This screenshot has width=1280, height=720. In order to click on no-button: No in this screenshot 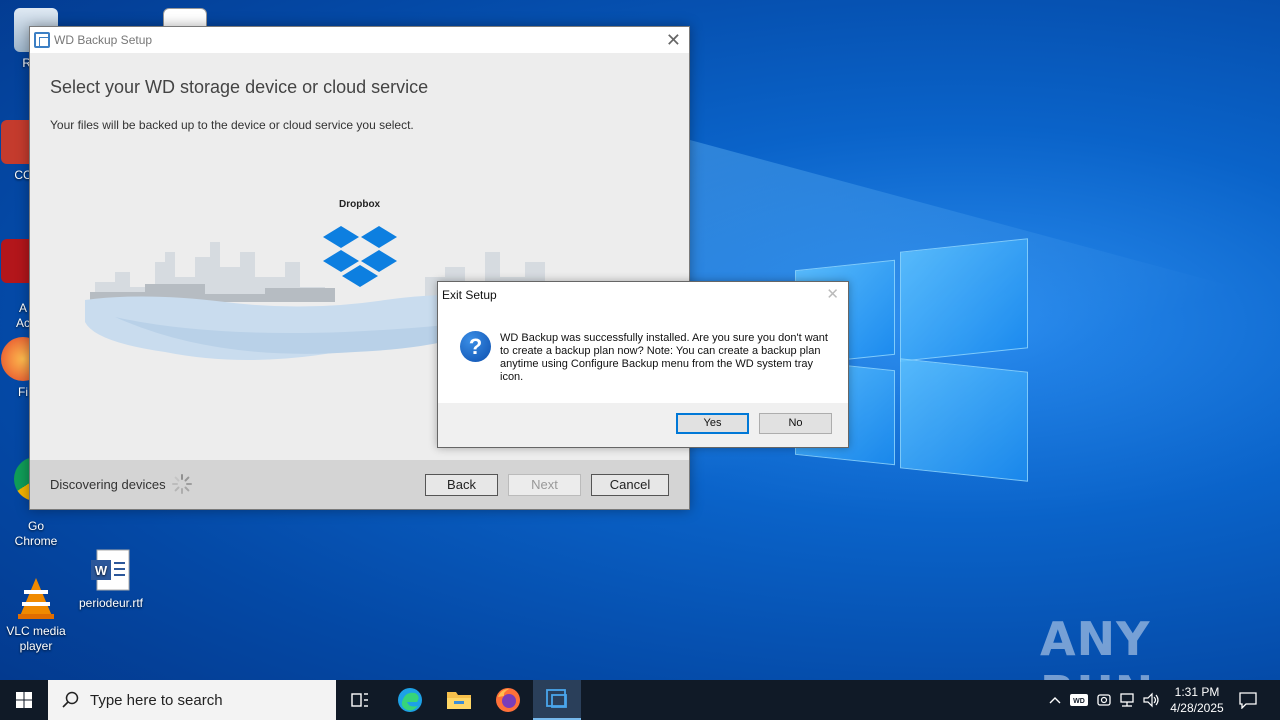, I will do `click(795, 423)`.